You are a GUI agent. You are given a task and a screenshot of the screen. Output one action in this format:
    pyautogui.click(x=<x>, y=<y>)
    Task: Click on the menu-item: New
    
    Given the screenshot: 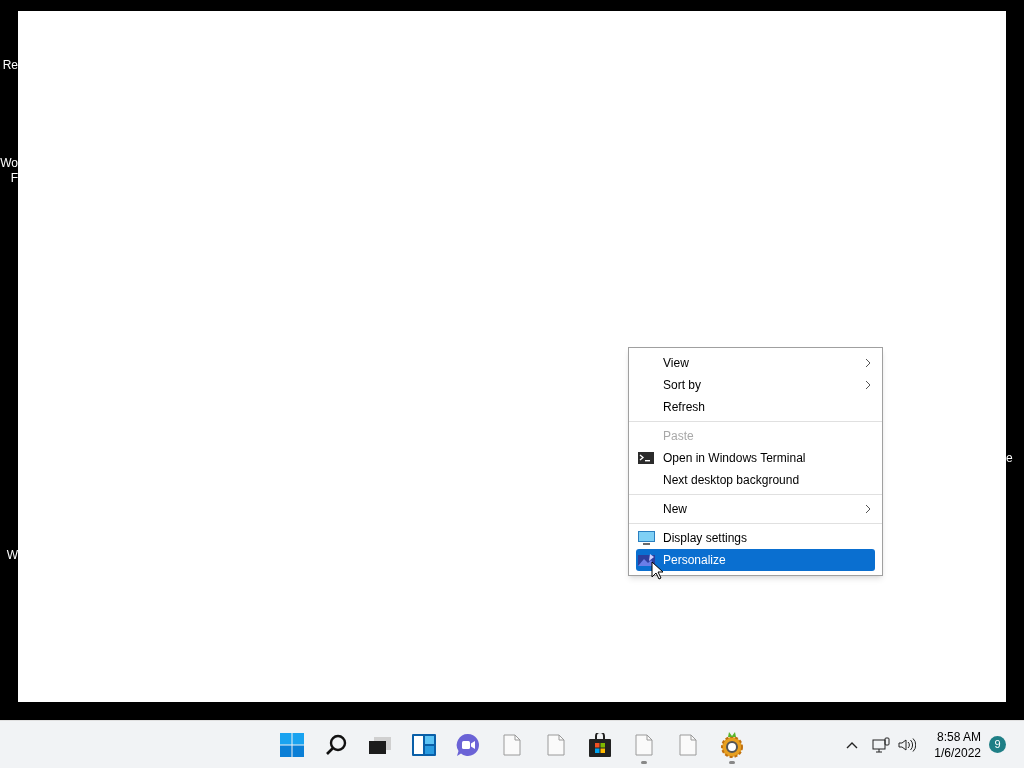 What is the action you would take?
    pyautogui.click(x=755, y=509)
    